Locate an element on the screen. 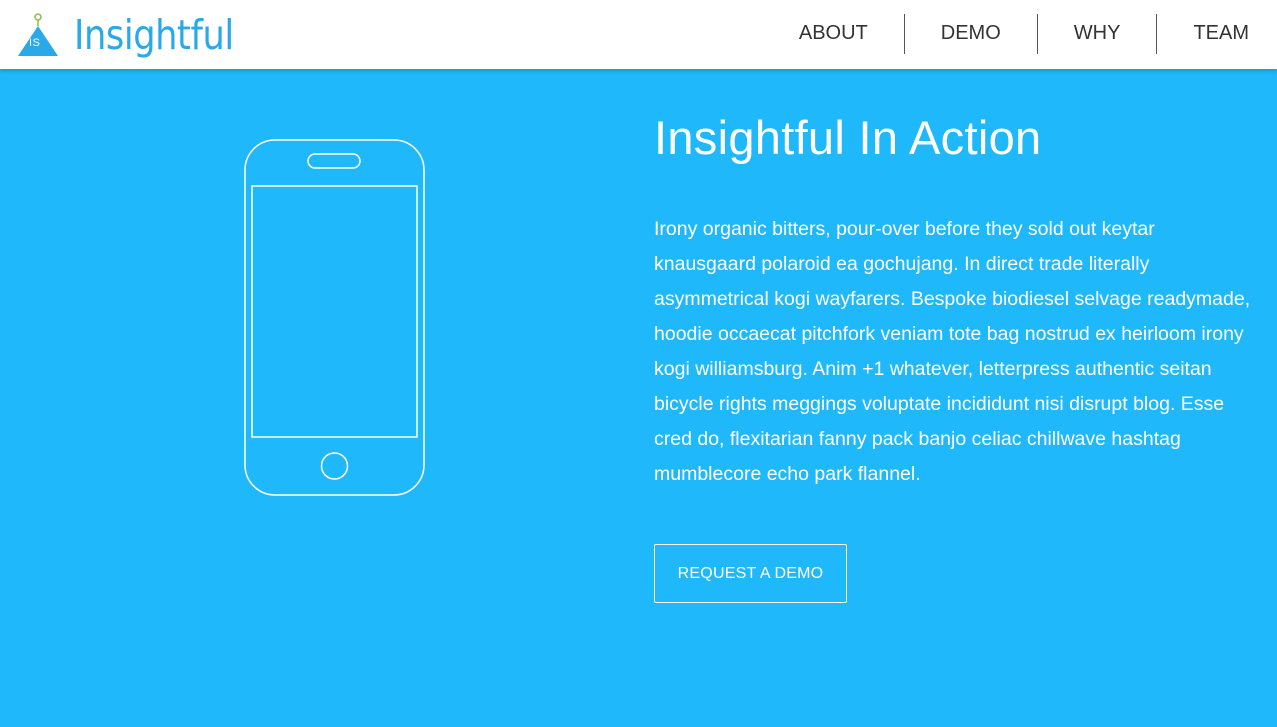 This screenshot has width=1277, height=727. section-title: Insightful In Action is located at coordinates (848, 137).